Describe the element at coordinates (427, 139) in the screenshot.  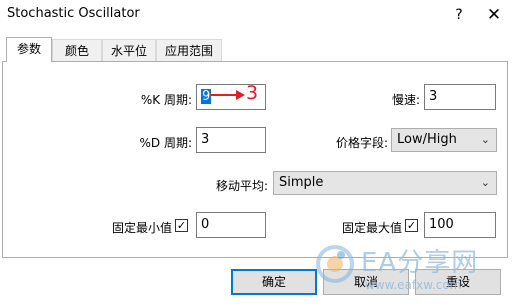
I see `price-field-value: Low/High` at that location.